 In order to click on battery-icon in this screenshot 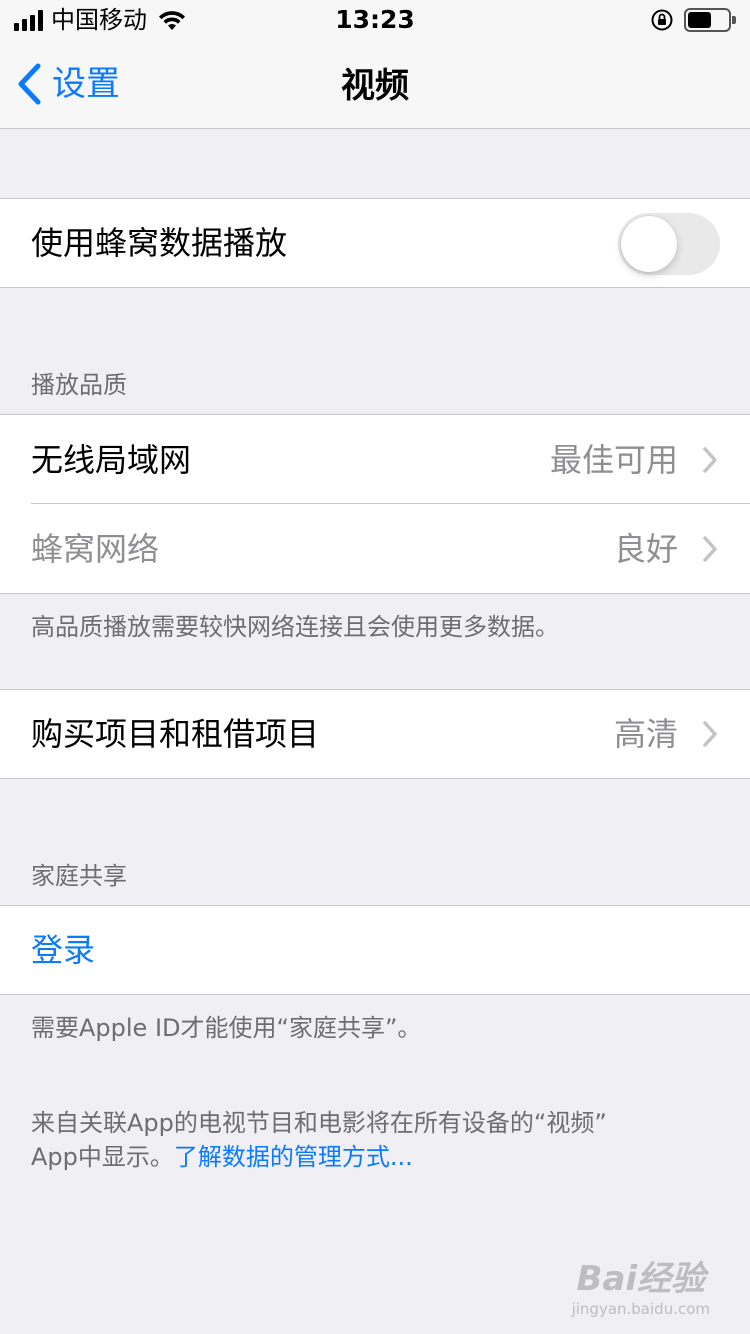, I will do `click(710, 20)`.